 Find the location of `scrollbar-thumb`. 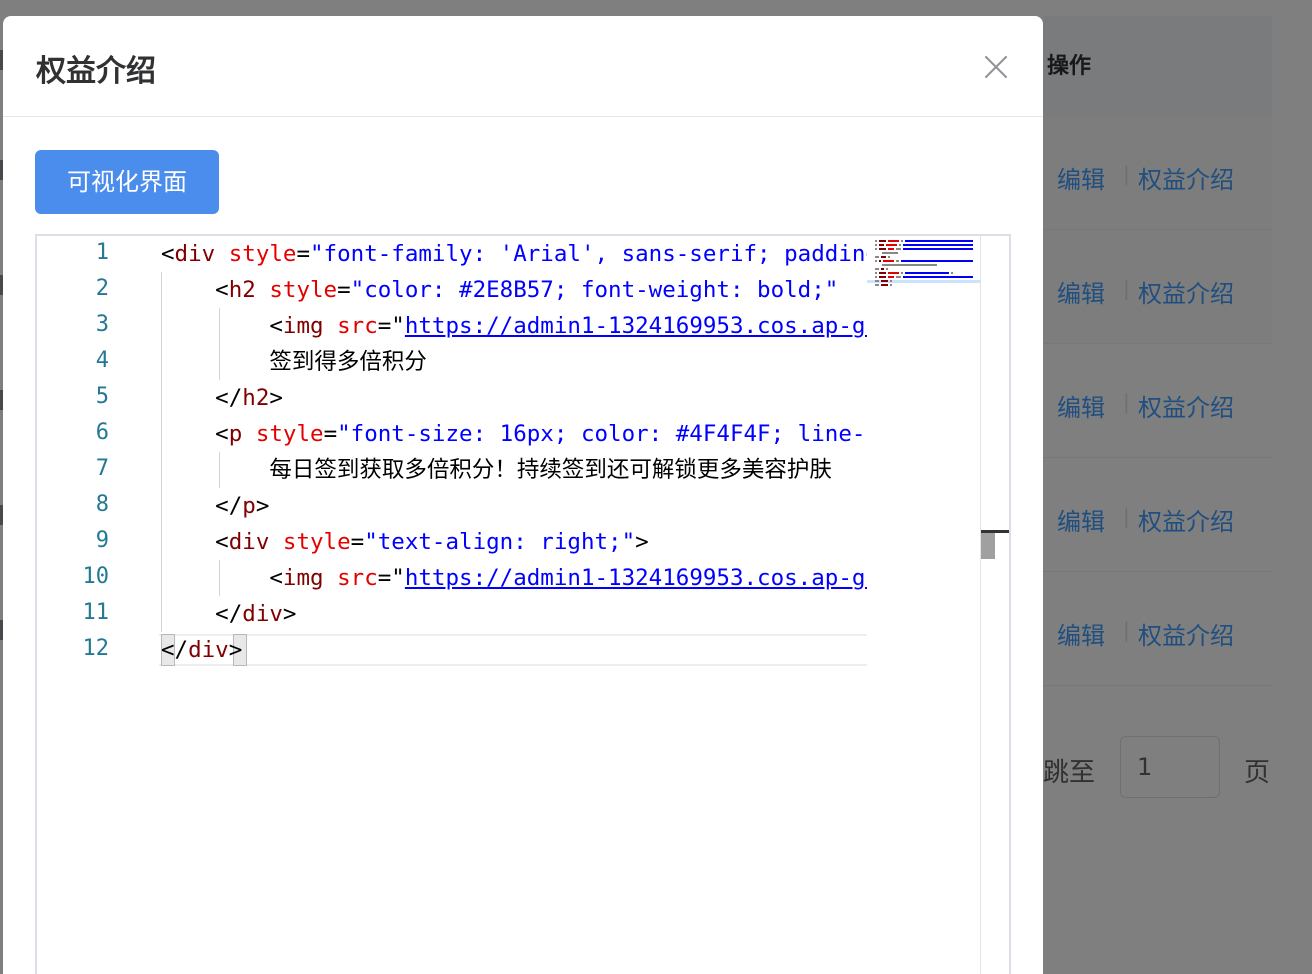

scrollbar-thumb is located at coordinates (988, 546).